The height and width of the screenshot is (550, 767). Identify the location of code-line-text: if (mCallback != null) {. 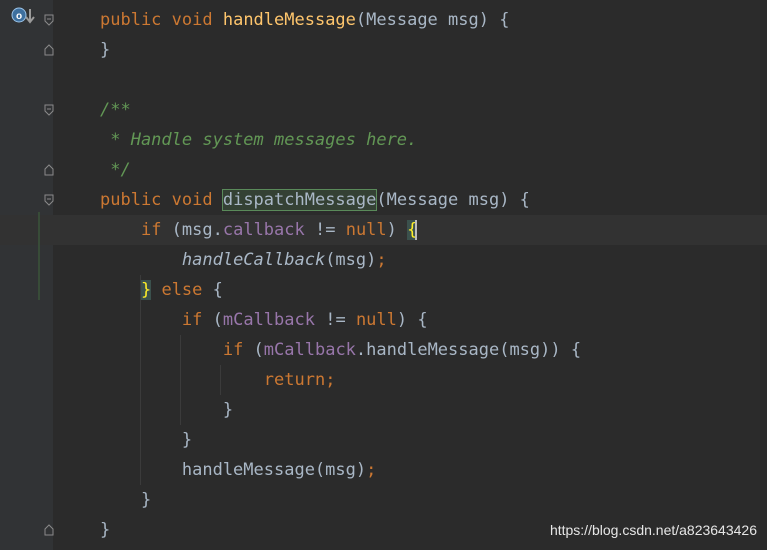
(264, 320).